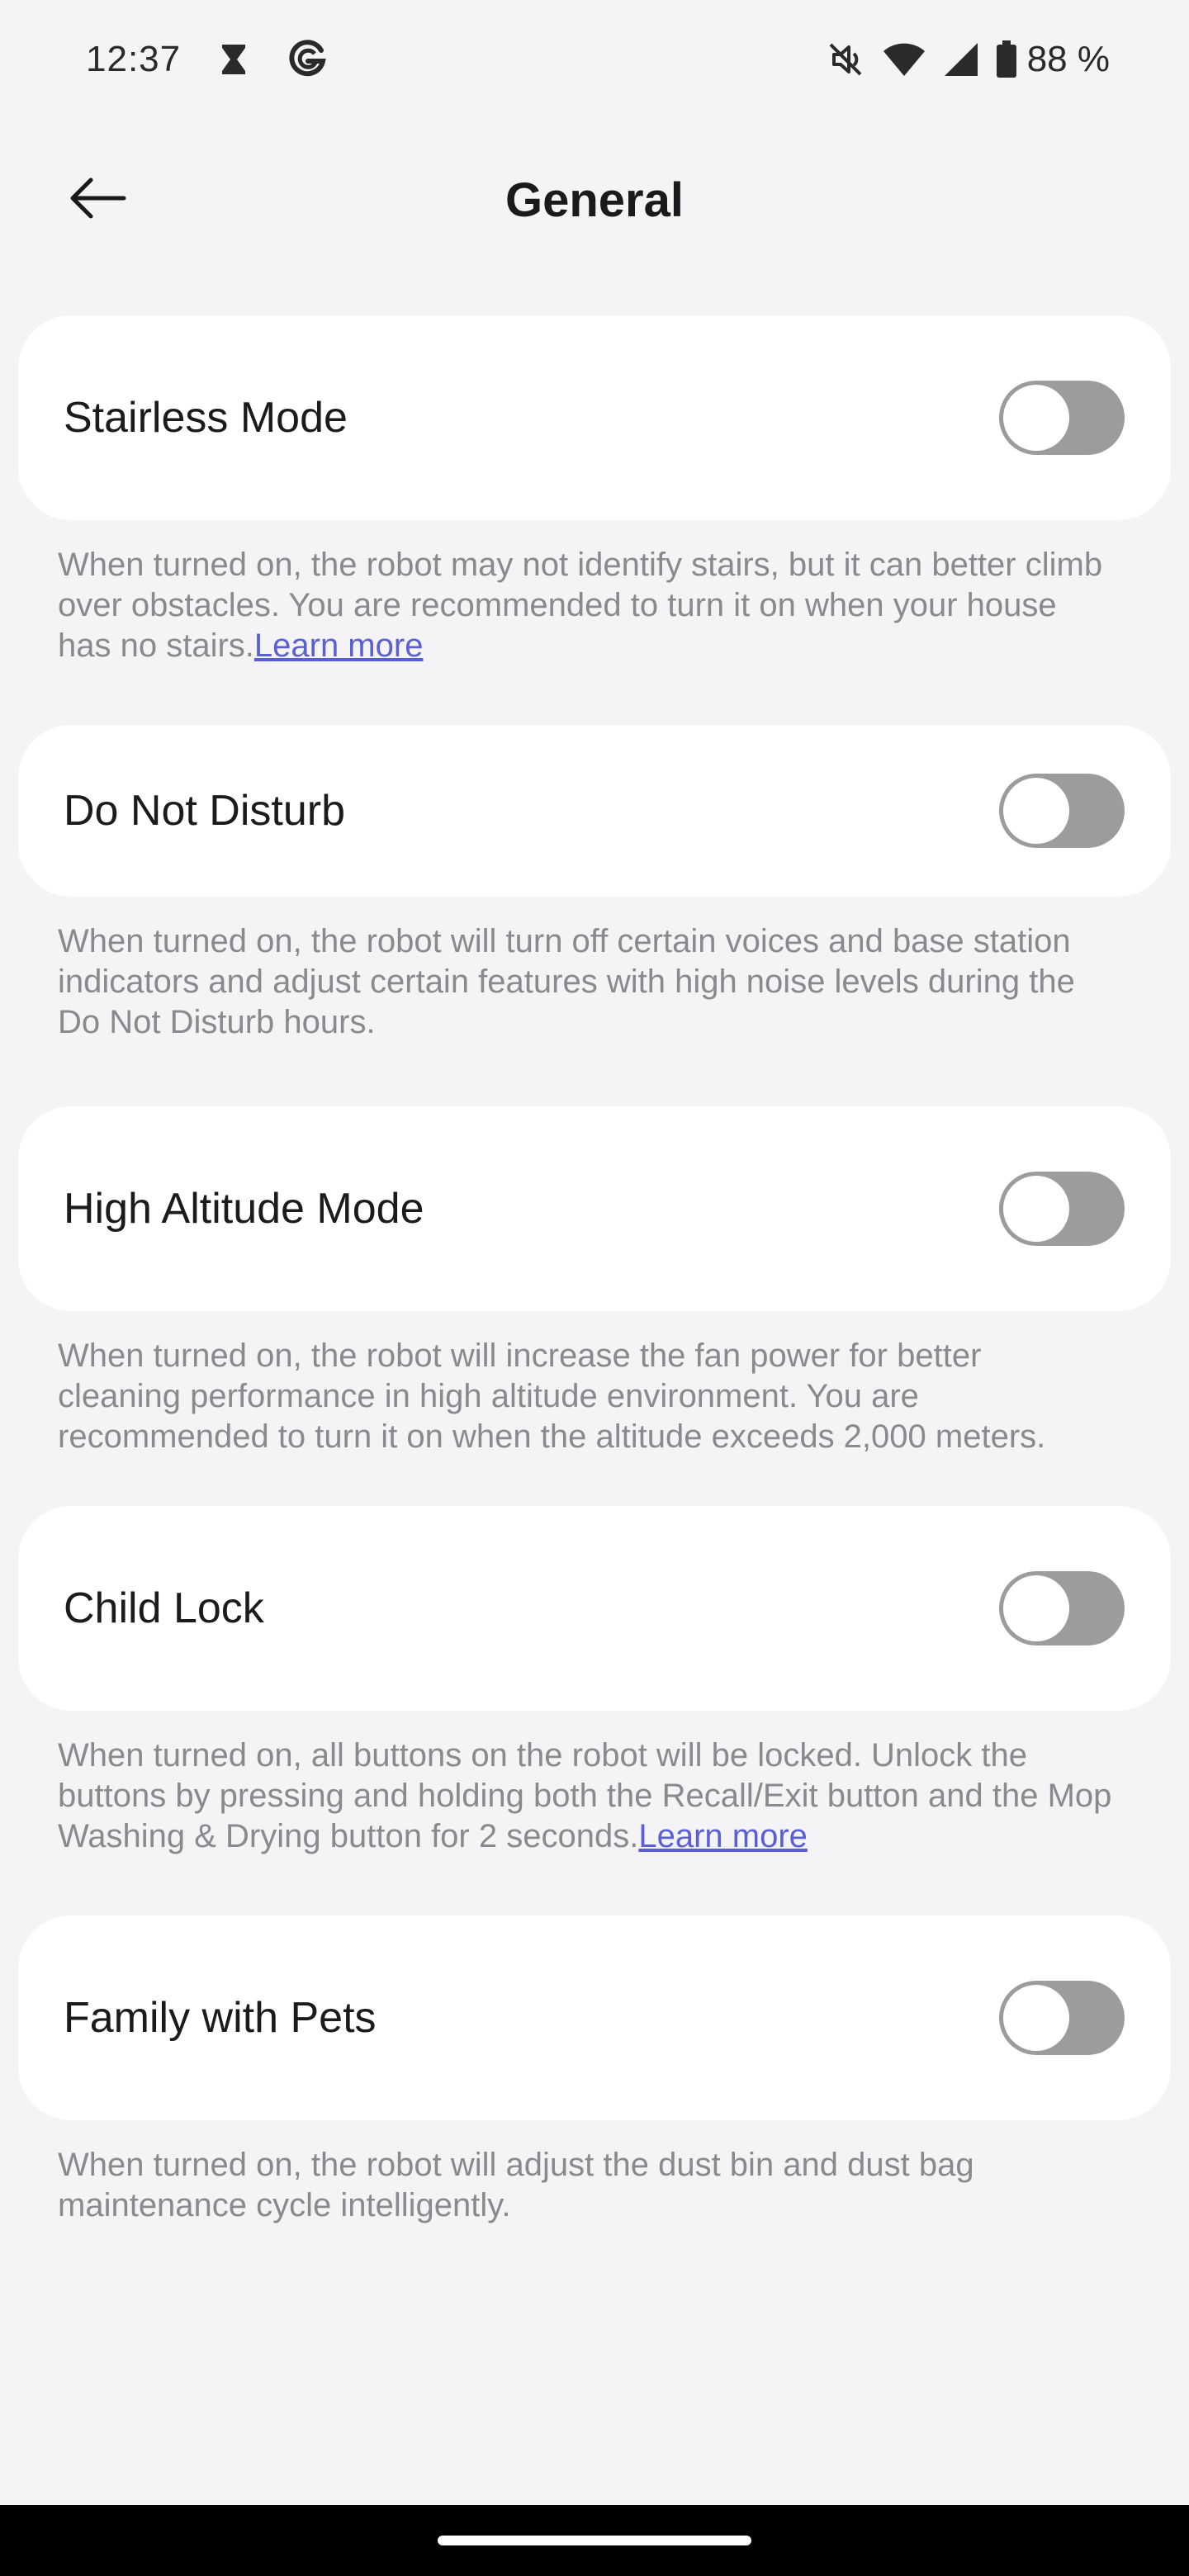 The height and width of the screenshot is (2576, 1189). I want to click on vibrate-mute-icon, so click(845, 59).